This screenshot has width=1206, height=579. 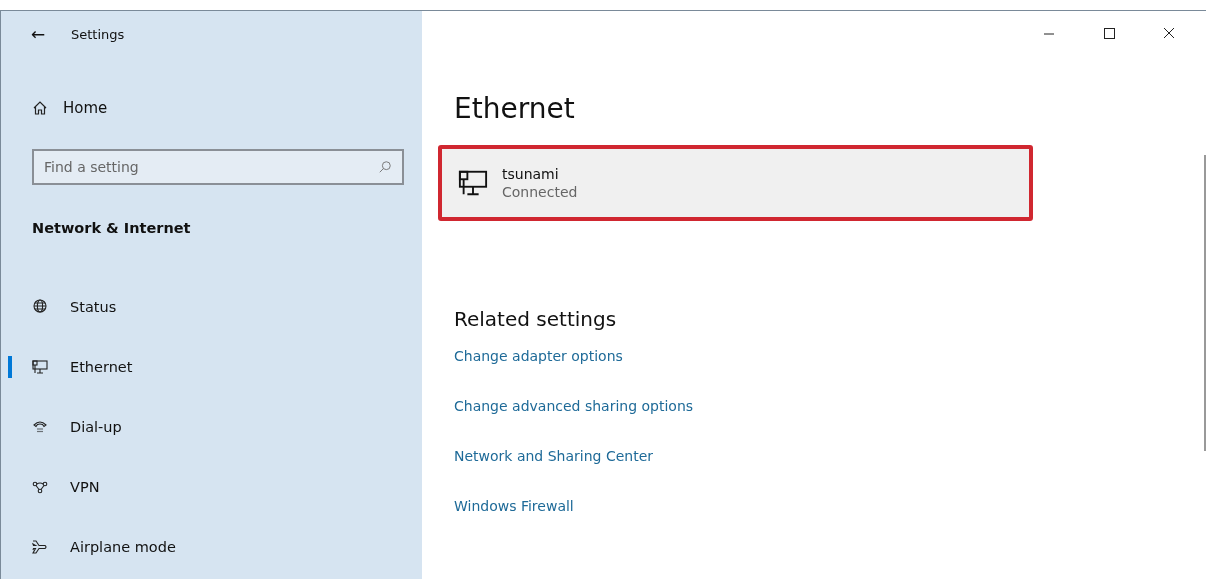 What do you see at coordinates (385, 167) in the screenshot?
I see `search-icon` at bounding box center [385, 167].